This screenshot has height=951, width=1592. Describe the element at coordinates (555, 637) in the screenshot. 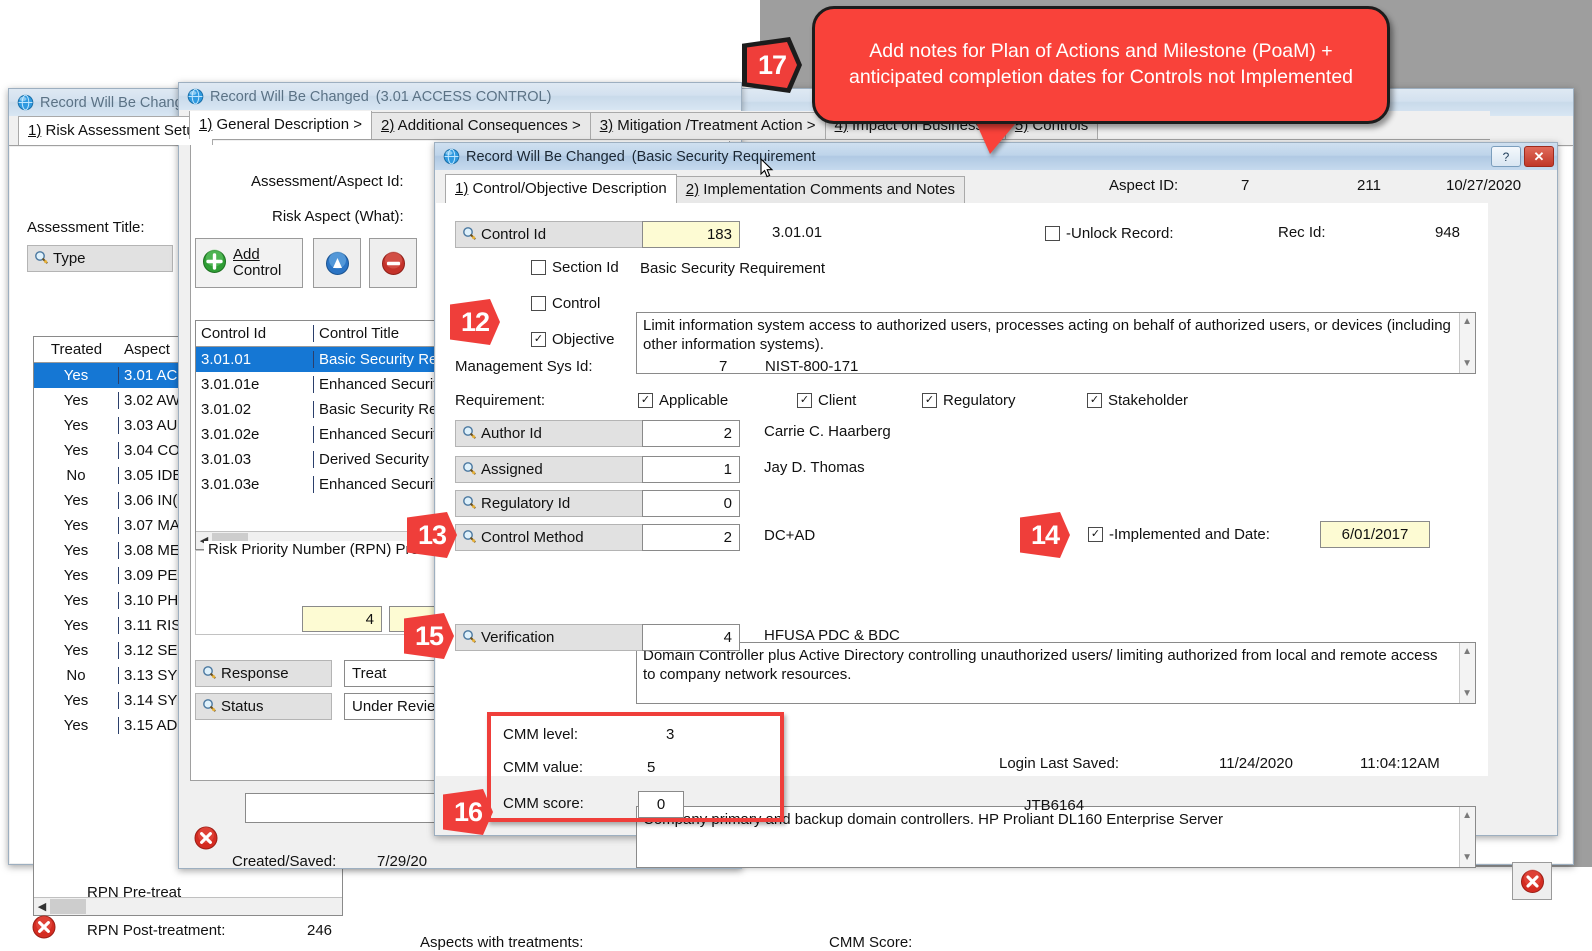

I see `verification-lookup-button: Verification` at that location.